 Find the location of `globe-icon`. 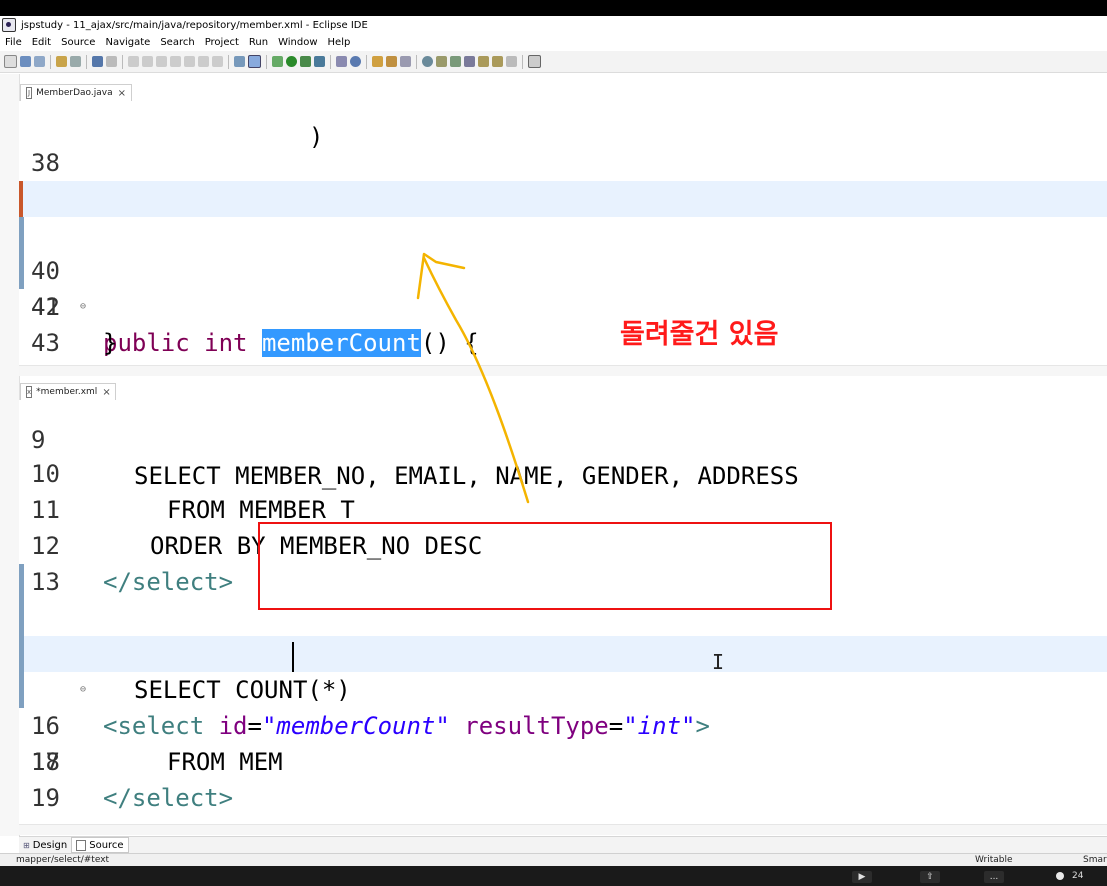

globe-icon is located at coordinates (427, 61).